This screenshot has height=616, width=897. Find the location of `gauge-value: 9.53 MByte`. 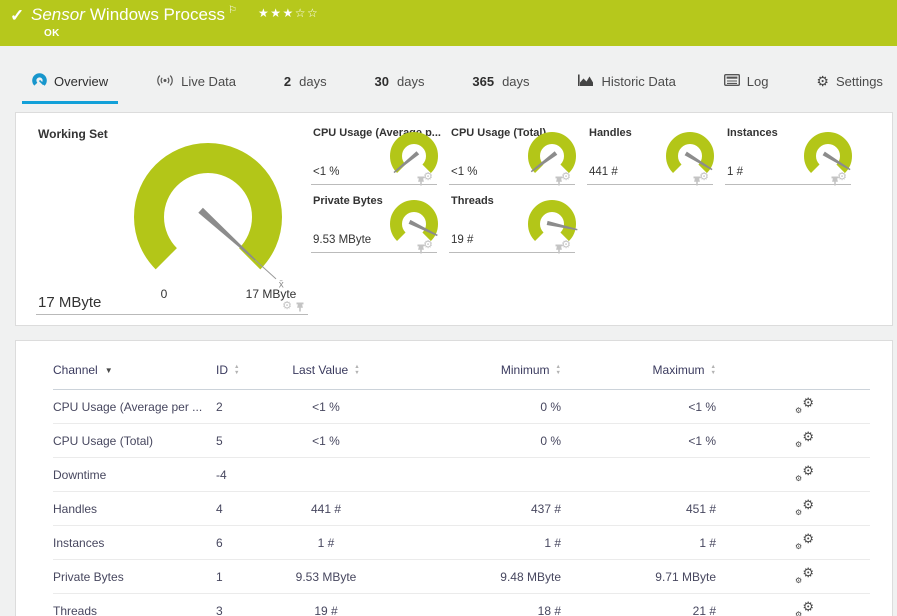

gauge-value: 9.53 MByte is located at coordinates (342, 240).